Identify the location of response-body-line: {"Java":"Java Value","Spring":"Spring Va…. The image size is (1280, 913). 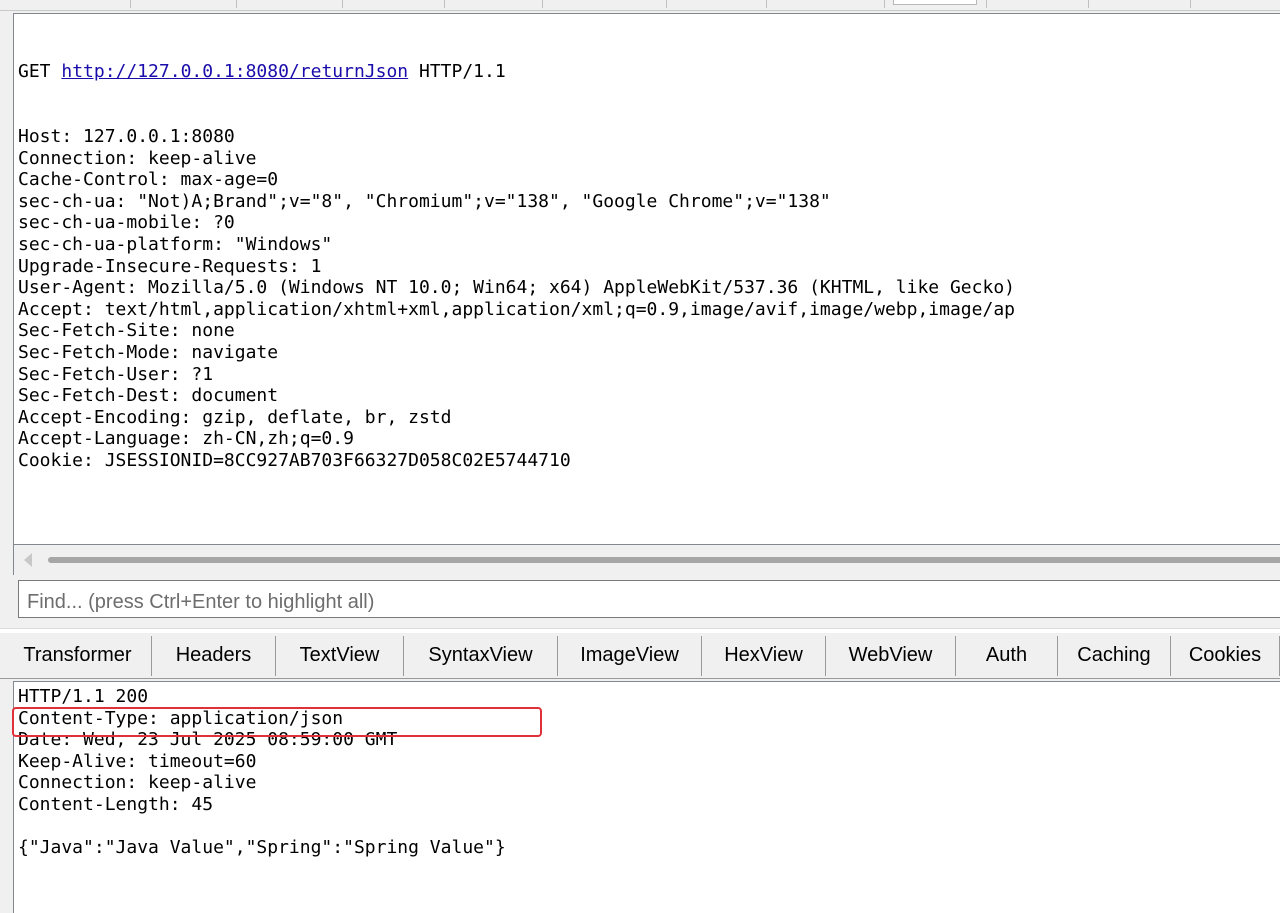
(262, 848).